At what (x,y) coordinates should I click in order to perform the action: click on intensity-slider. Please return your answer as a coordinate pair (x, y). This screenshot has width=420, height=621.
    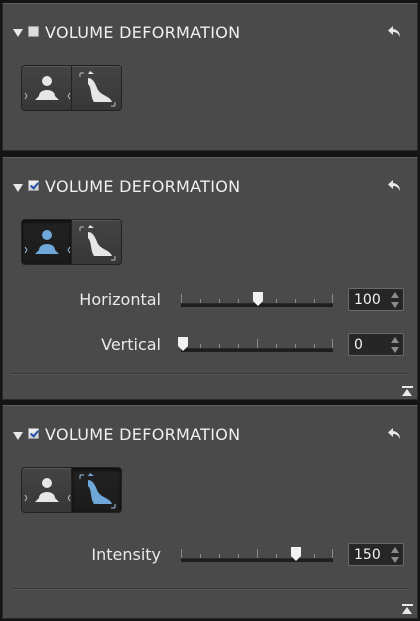
    Looking at the image, I should click on (257, 555).